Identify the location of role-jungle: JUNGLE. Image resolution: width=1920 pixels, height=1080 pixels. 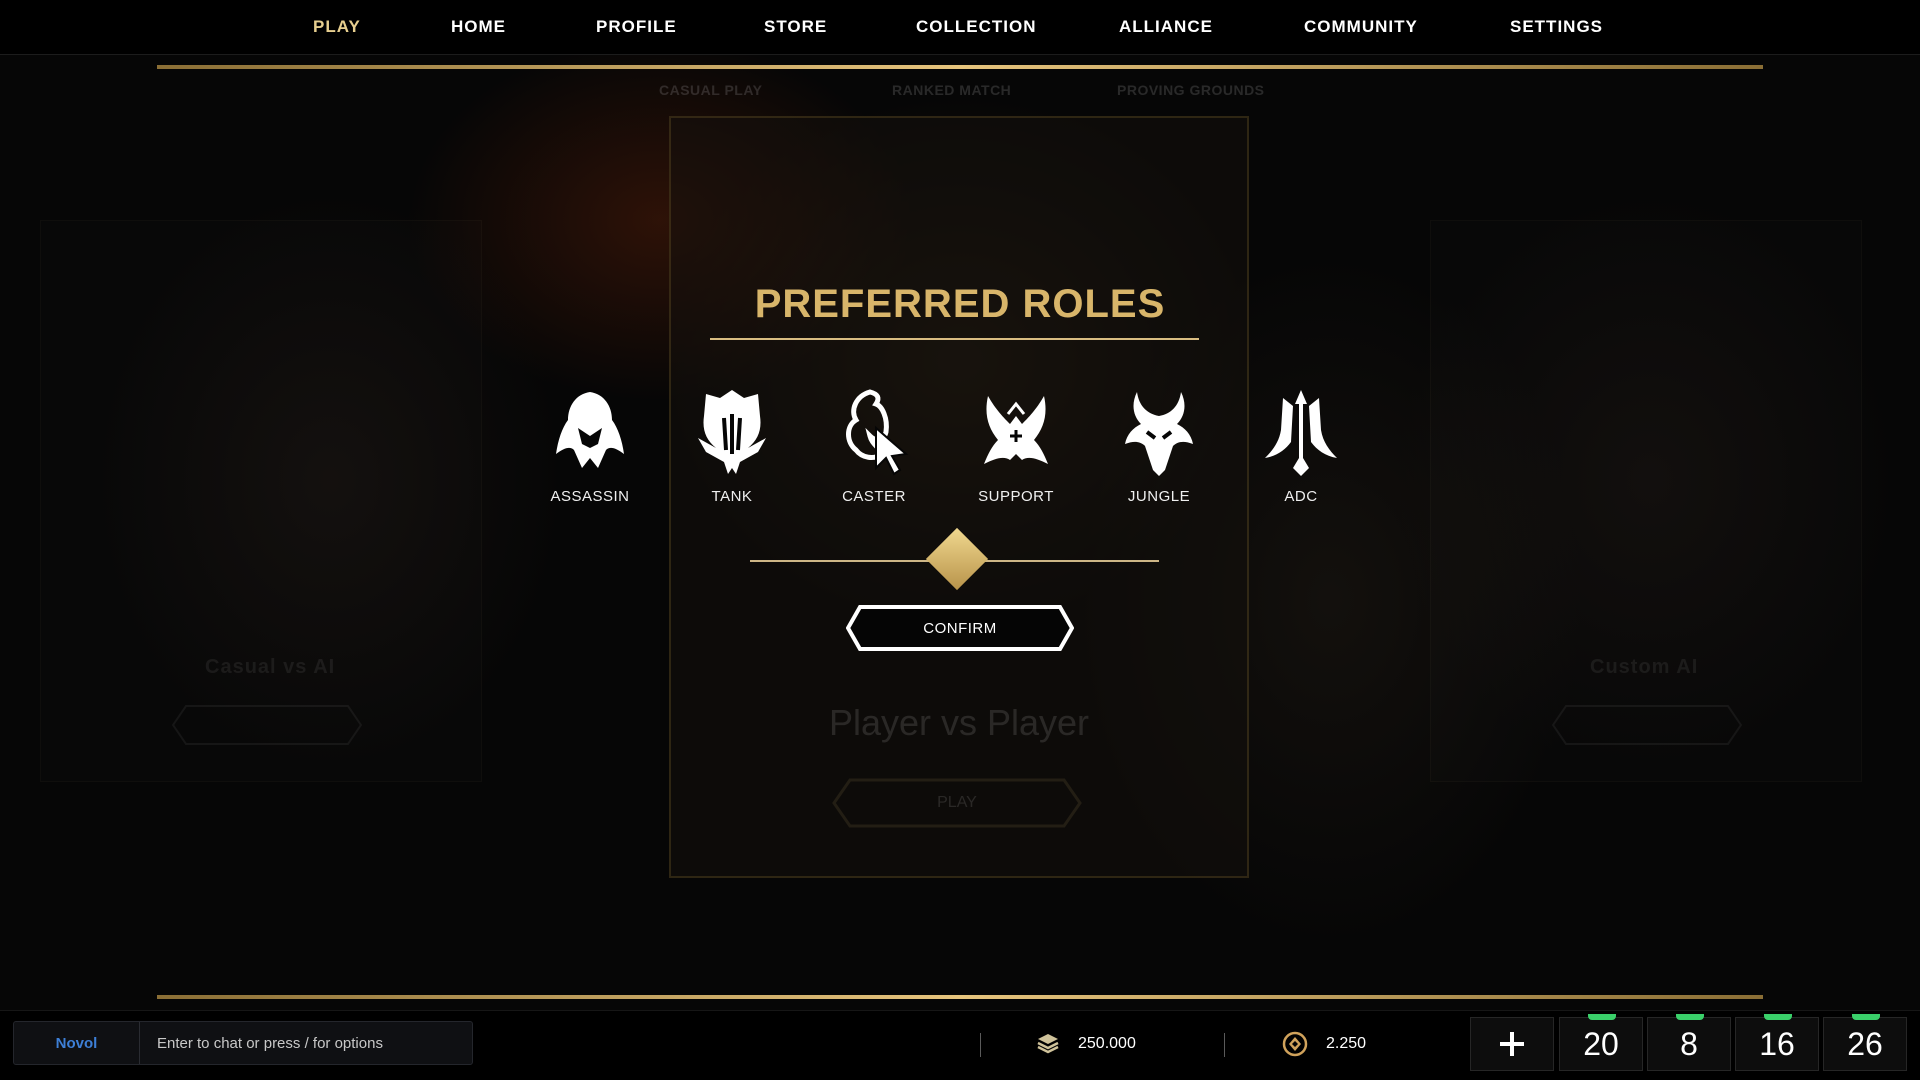
(1159, 446).